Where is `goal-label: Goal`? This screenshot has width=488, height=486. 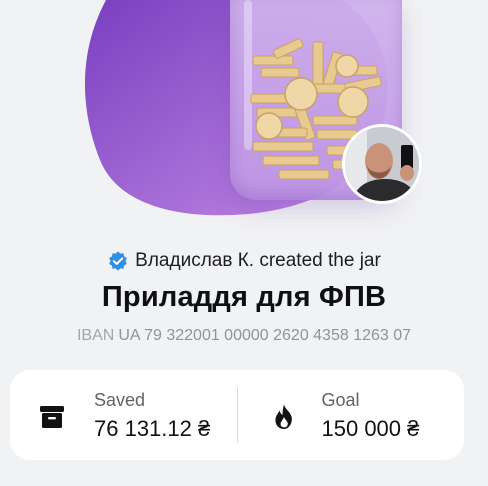 goal-label: Goal is located at coordinates (340, 400).